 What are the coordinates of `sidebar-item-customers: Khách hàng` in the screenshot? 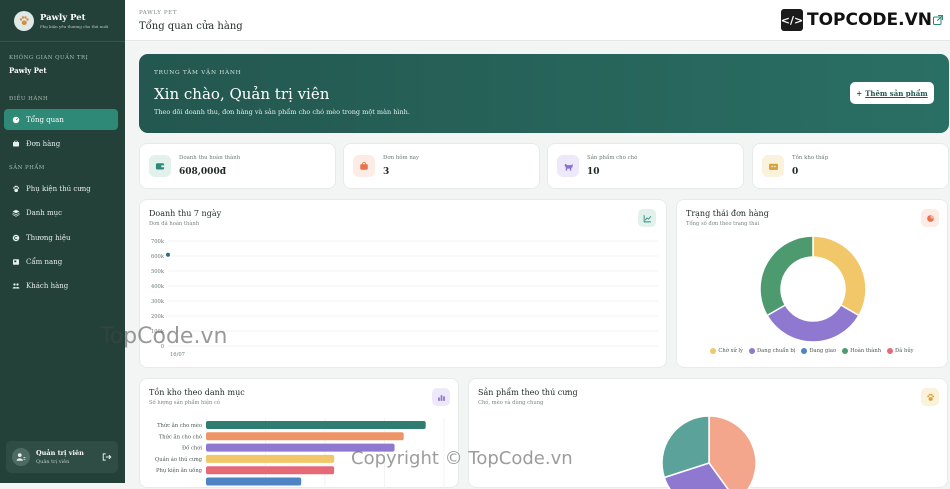 It's located at (61, 285).